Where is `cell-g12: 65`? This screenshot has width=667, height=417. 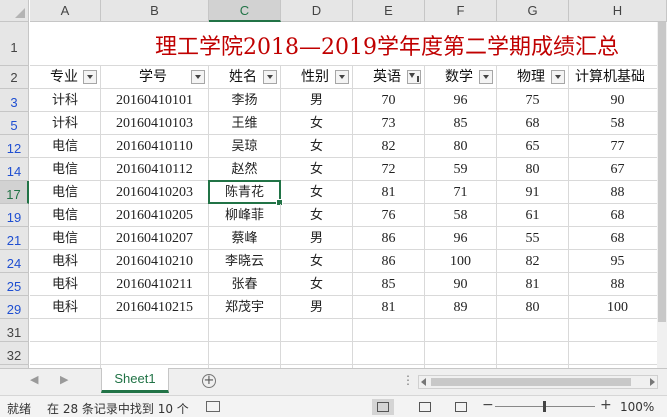 cell-g12: 65 is located at coordinates (533, 146).